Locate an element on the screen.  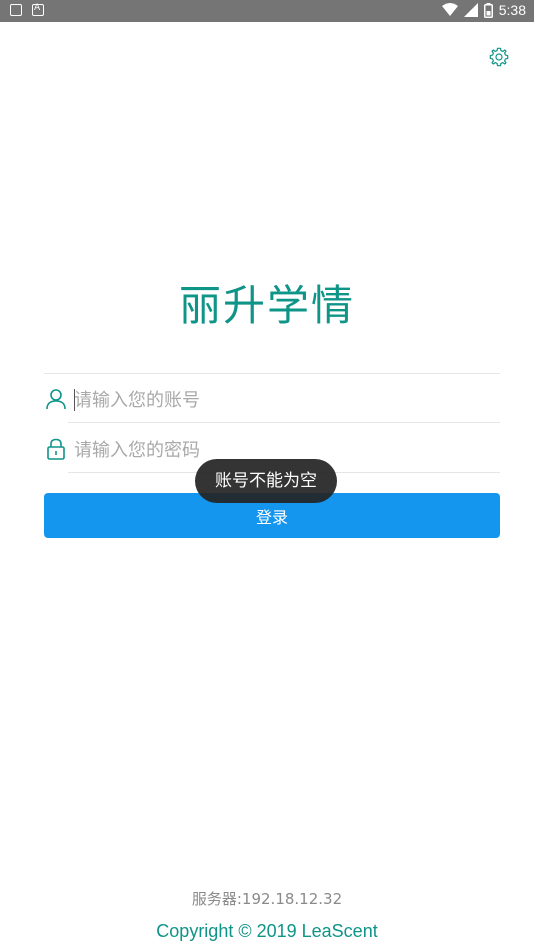
user-icon is located at coordinates (56, 399).